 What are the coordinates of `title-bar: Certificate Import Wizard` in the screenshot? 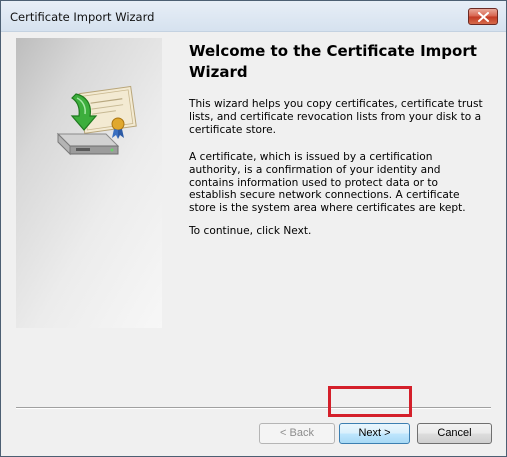 It's located at (253, 16).